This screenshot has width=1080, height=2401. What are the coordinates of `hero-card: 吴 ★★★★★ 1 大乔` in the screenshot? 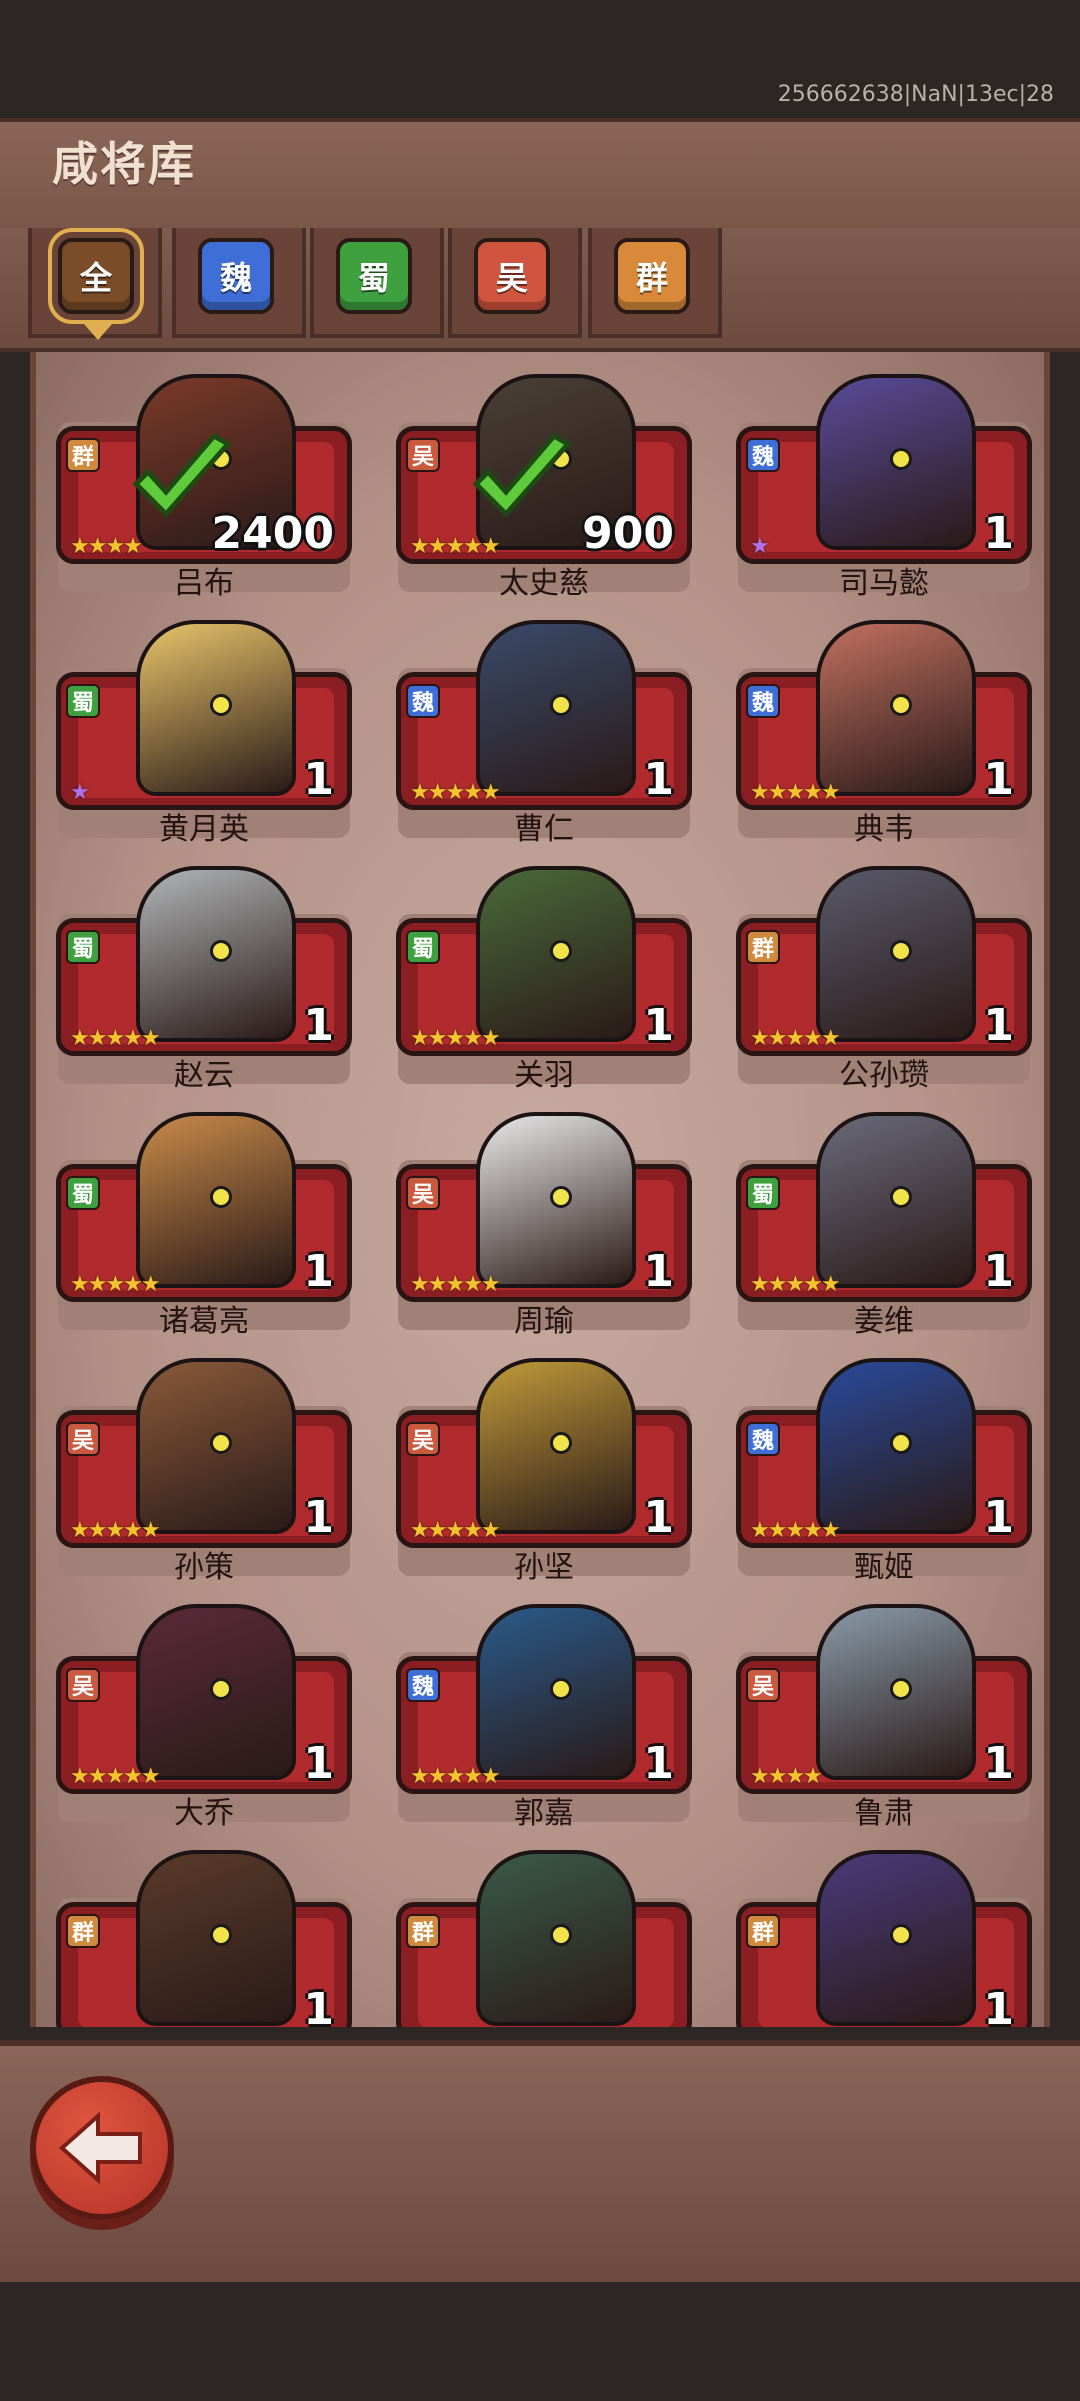 It's located at (204, 1711).